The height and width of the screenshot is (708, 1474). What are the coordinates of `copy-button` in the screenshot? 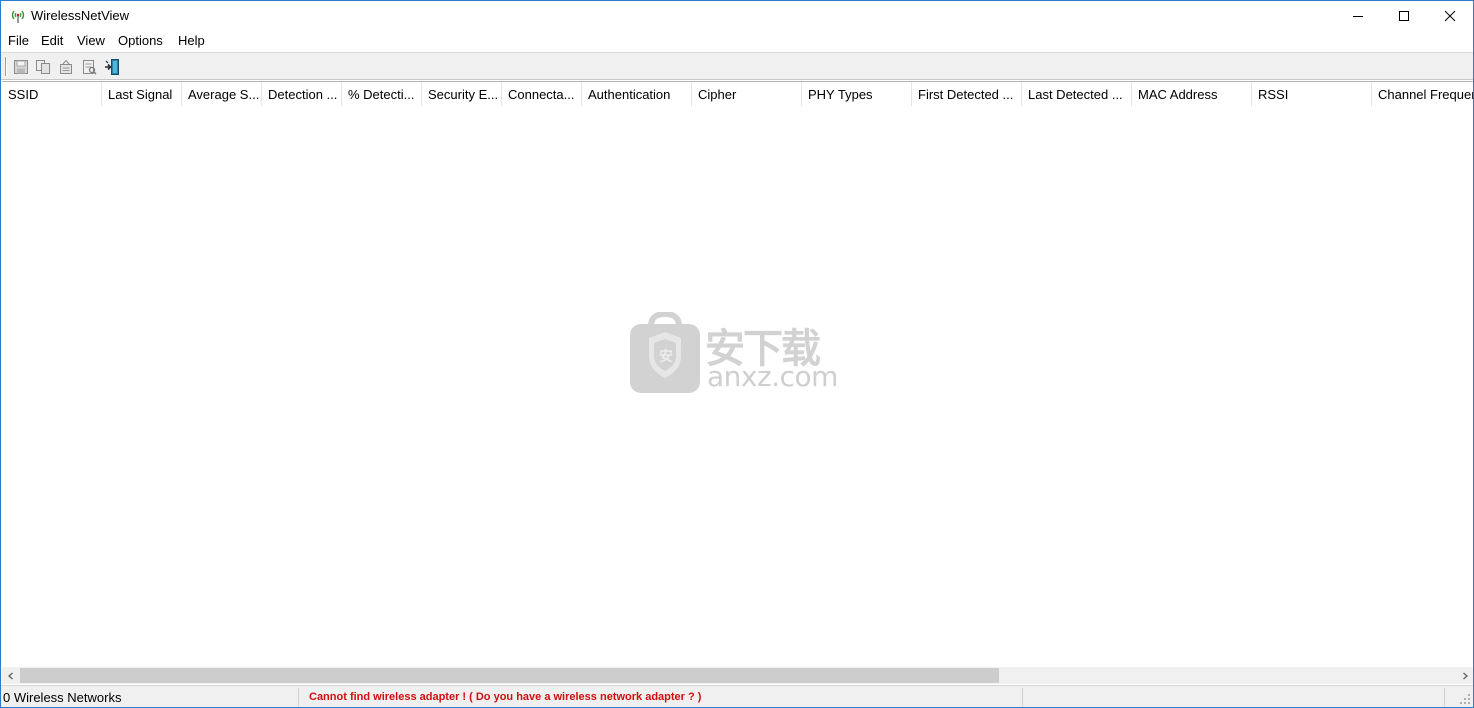 It's located at (43, 66).